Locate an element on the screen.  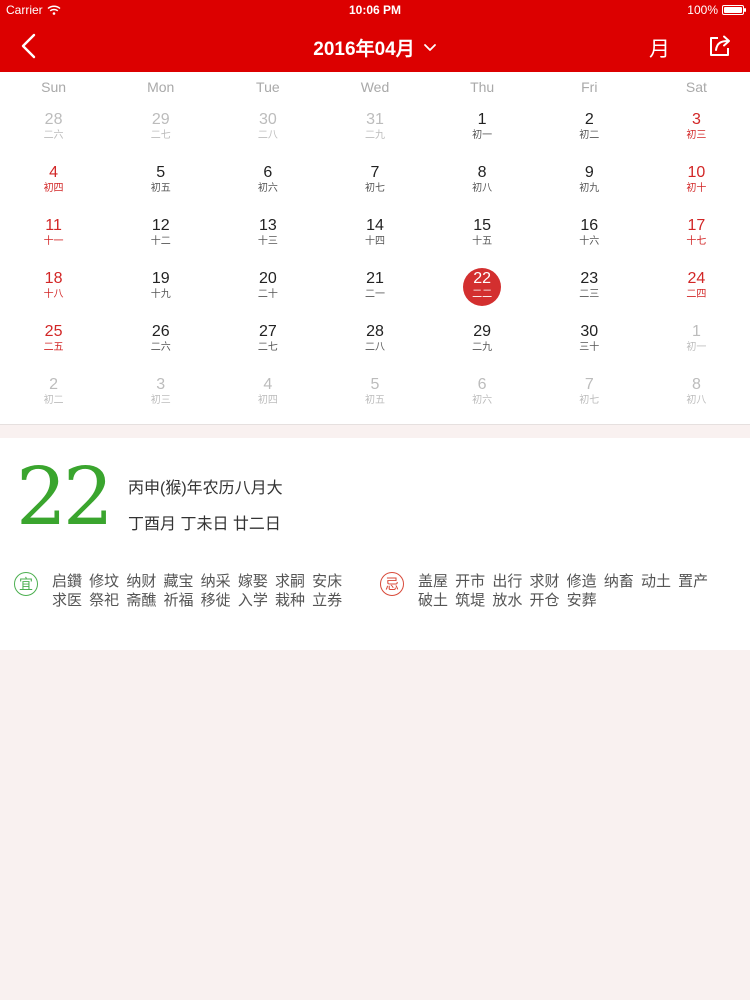
lunar-date: 二二 is located at coordinates (482, 294).